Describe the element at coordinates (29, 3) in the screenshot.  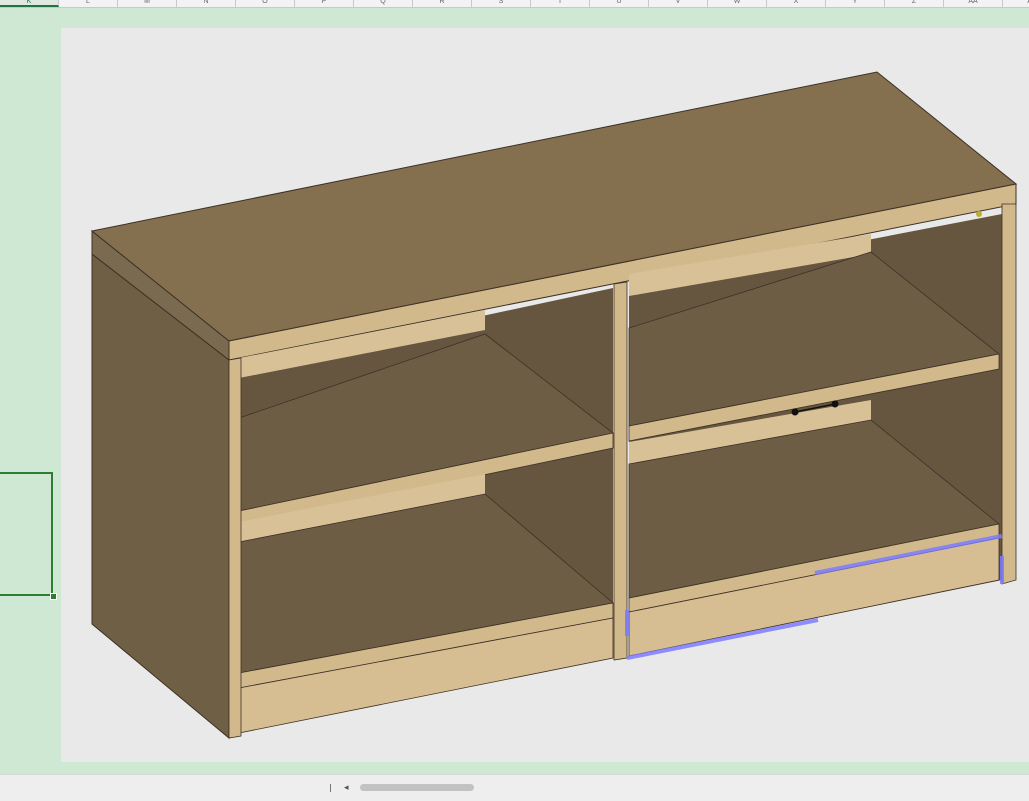
I see `column-header-k: K` at that location.